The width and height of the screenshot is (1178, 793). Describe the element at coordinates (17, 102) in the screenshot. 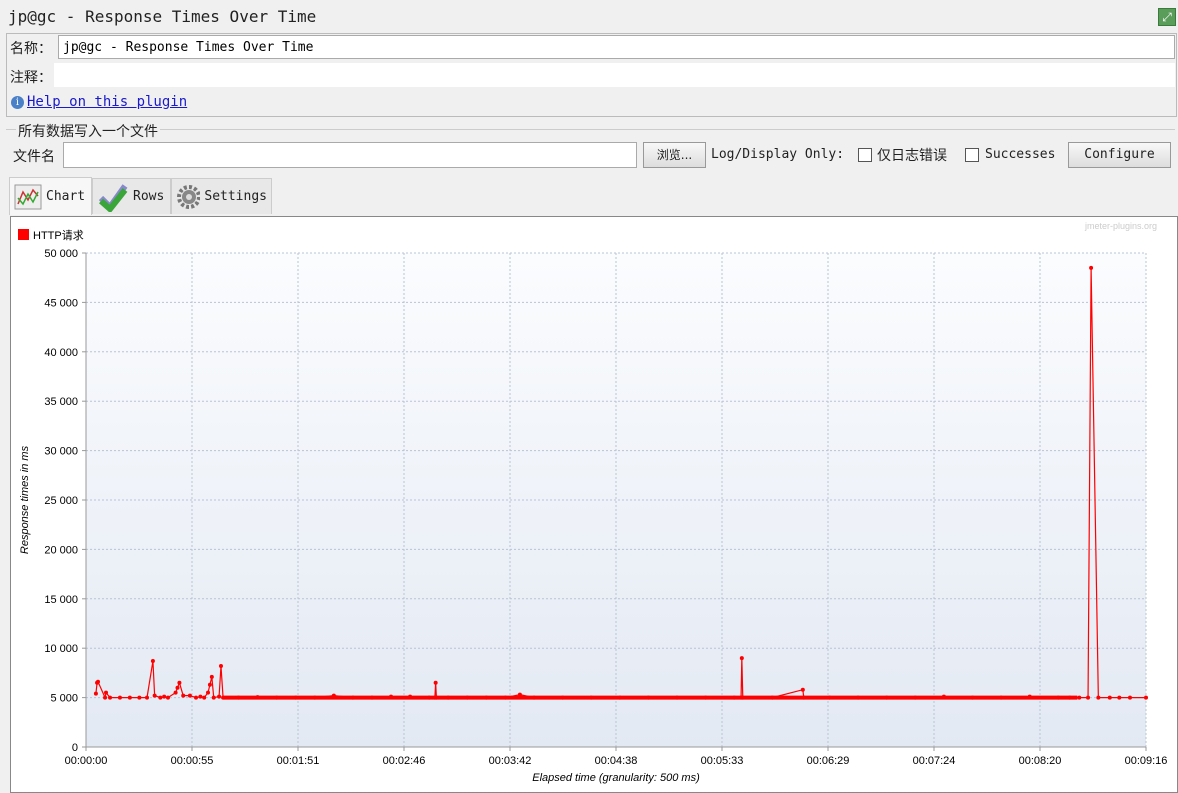

I see `info-icon: i` at that location.